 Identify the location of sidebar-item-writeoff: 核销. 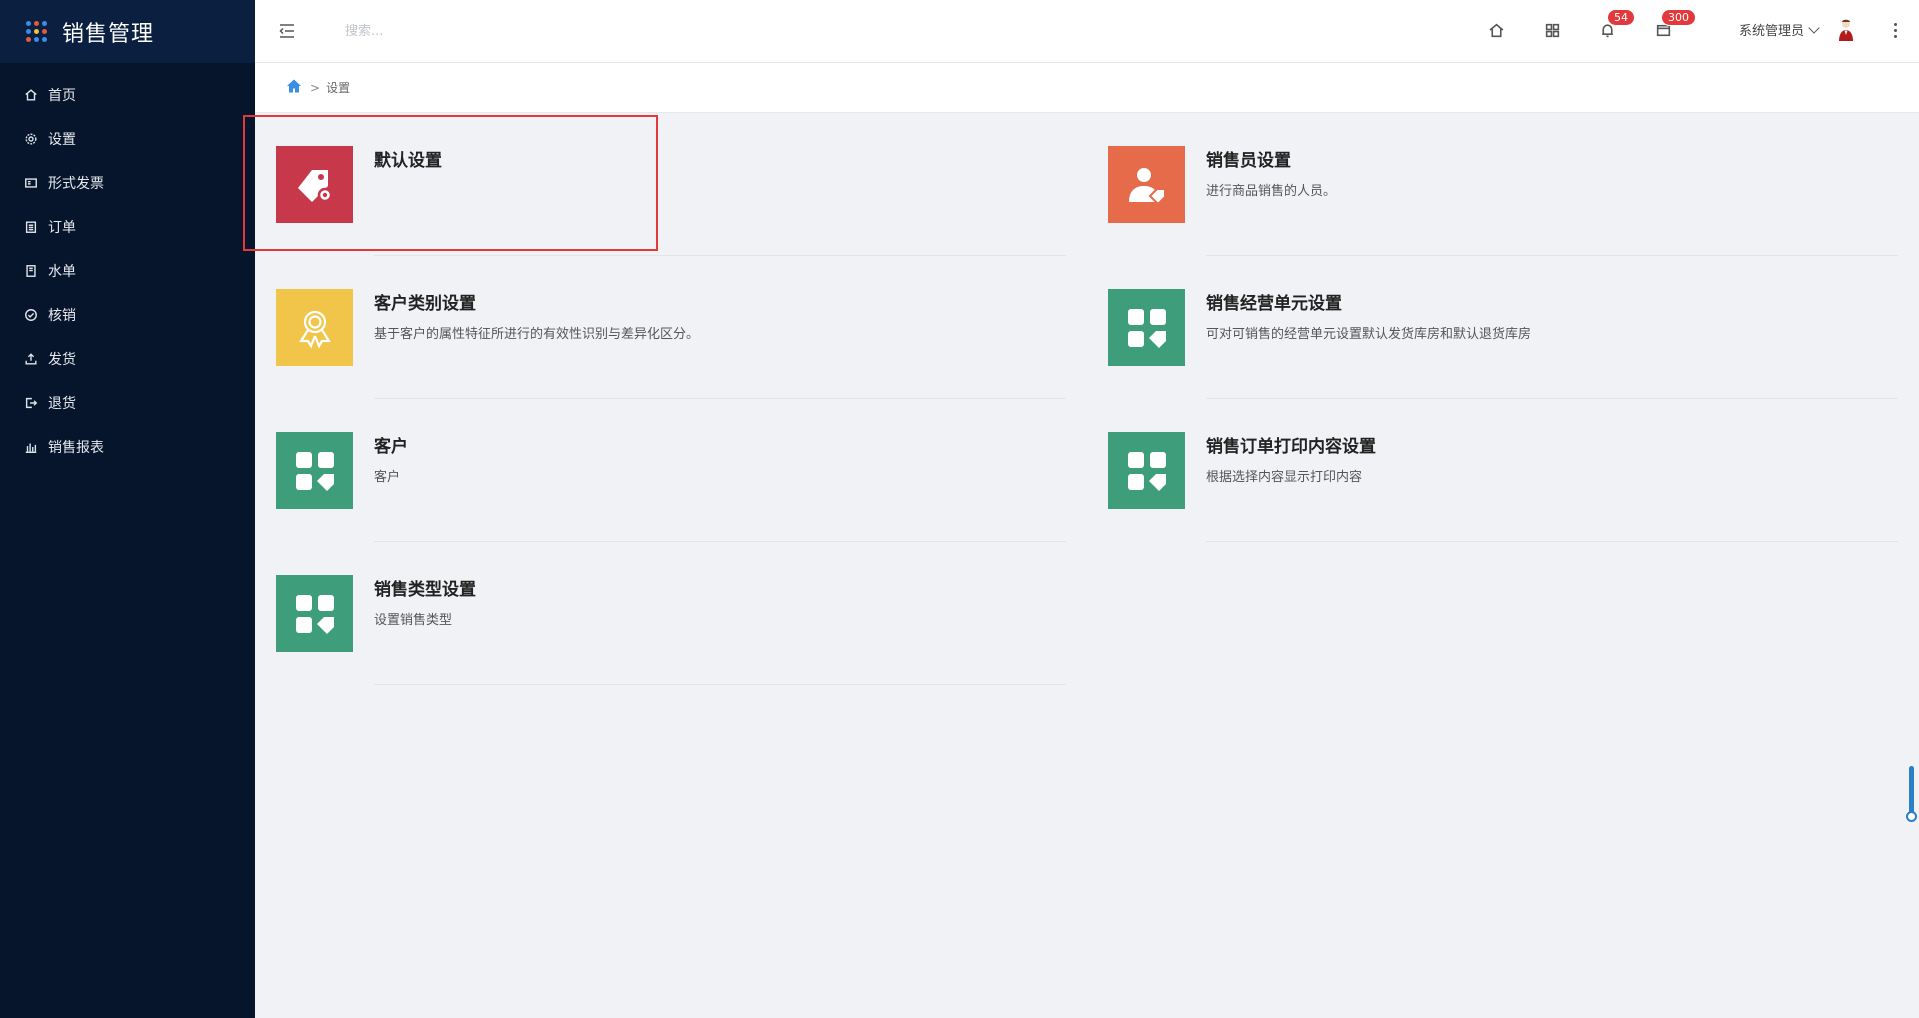
(127, 315).